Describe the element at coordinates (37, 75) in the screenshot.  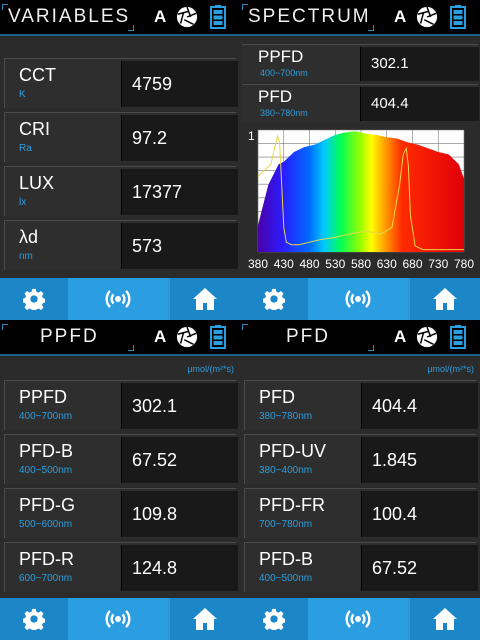
I see `row-label: CCT` at that location.